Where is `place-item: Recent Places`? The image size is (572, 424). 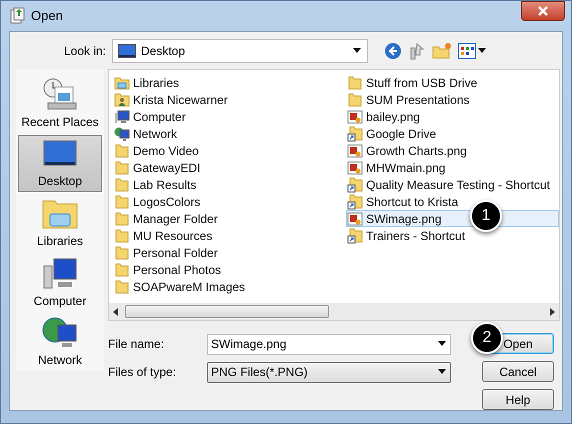
place-item: Recent Places is located at coordinates (60, 104).